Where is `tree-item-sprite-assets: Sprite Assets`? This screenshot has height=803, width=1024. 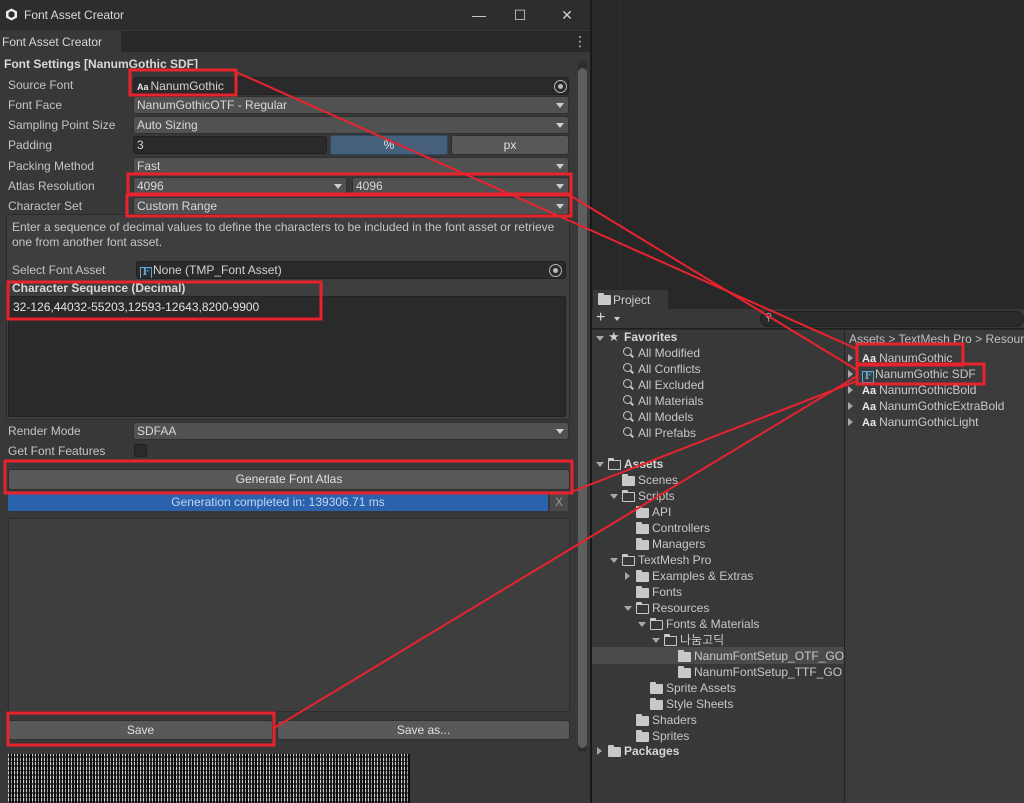 tree-item-sprite-assets: Sprite Assets is located at coordinates (701, 688).